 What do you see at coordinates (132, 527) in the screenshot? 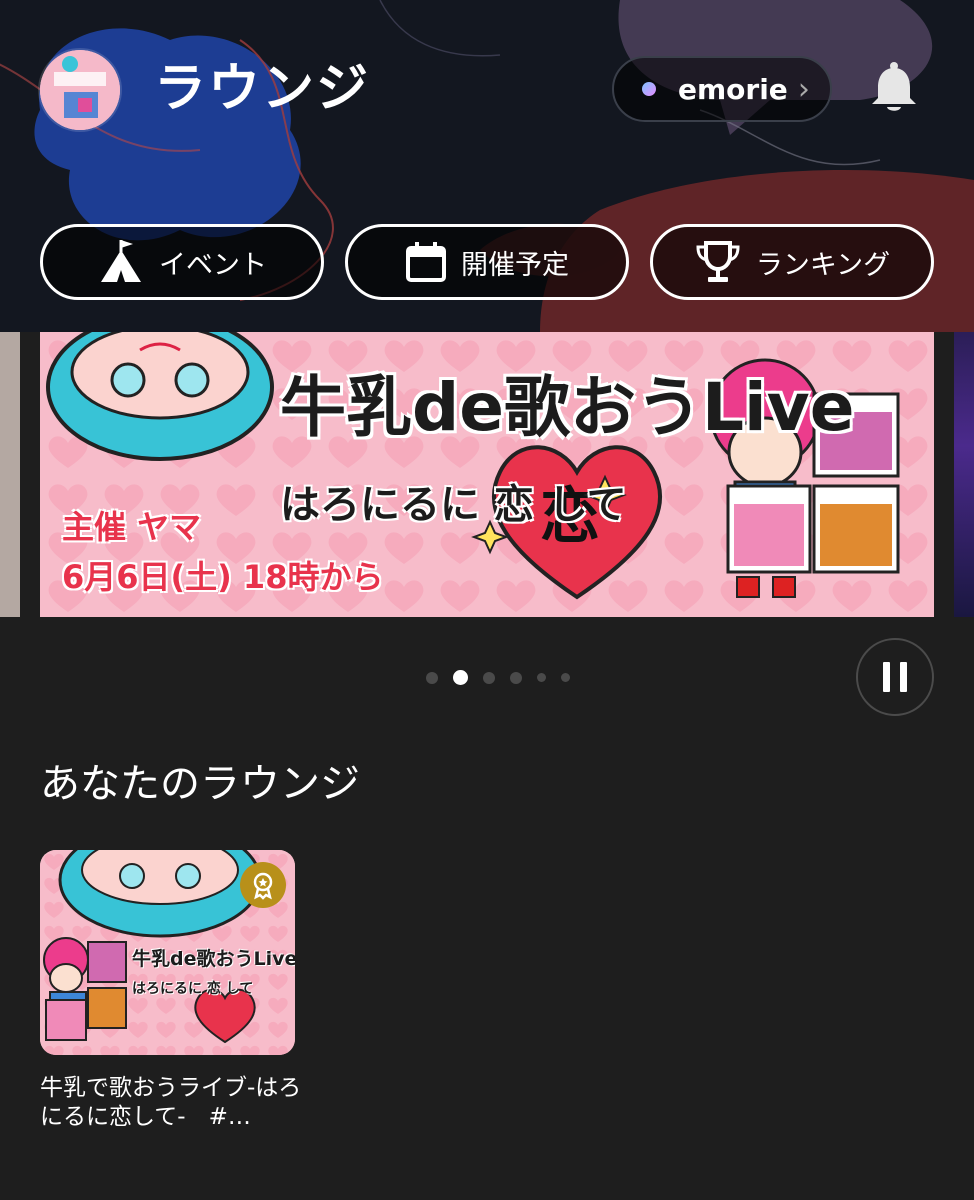
I see `banner-host: 主催 ヤマ` at bounding box center [132, 527].